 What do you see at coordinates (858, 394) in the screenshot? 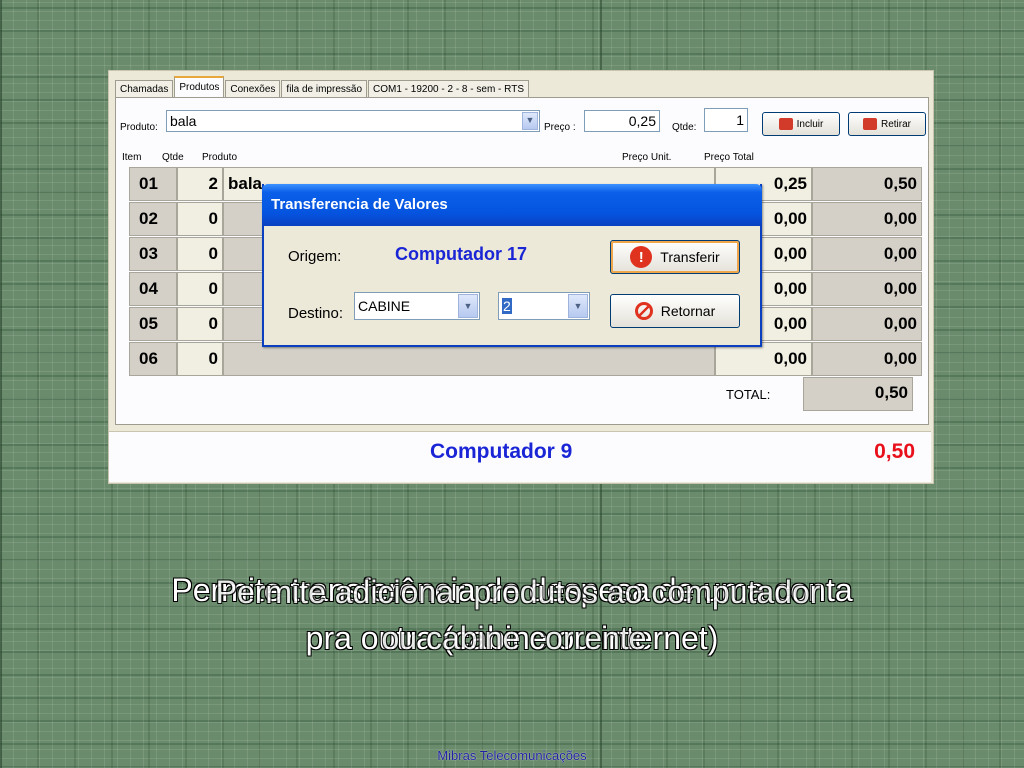
I see `total-value: 0,50` at bounding box center [858, 394].